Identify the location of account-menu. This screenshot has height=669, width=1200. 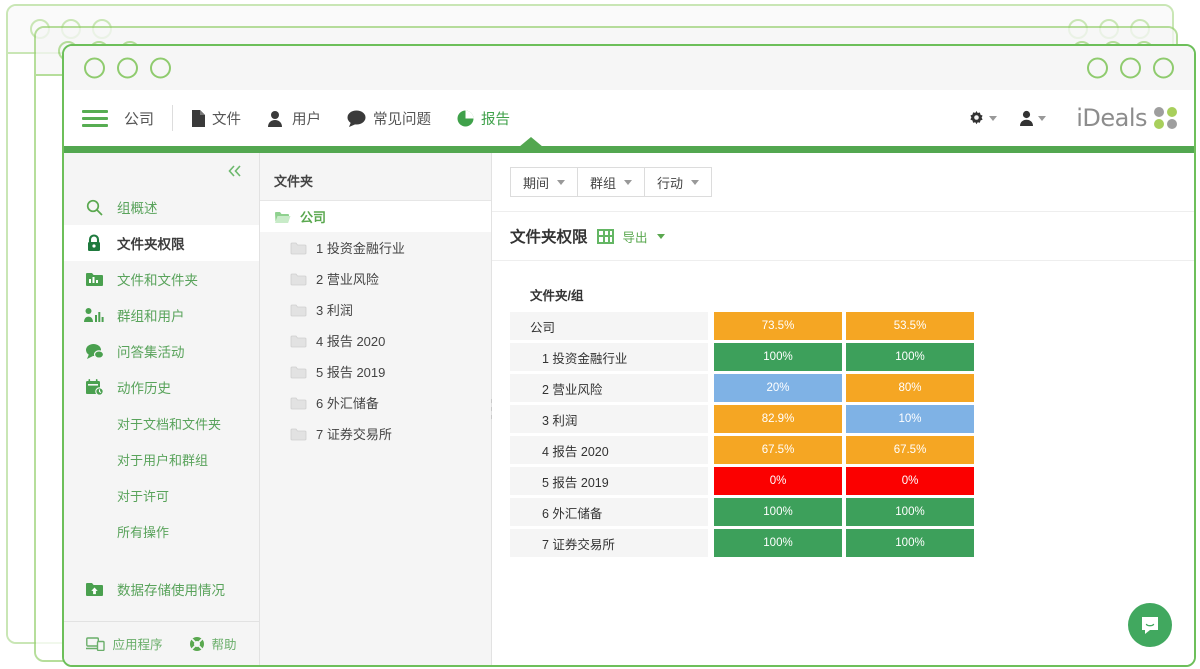
(1032, 118).